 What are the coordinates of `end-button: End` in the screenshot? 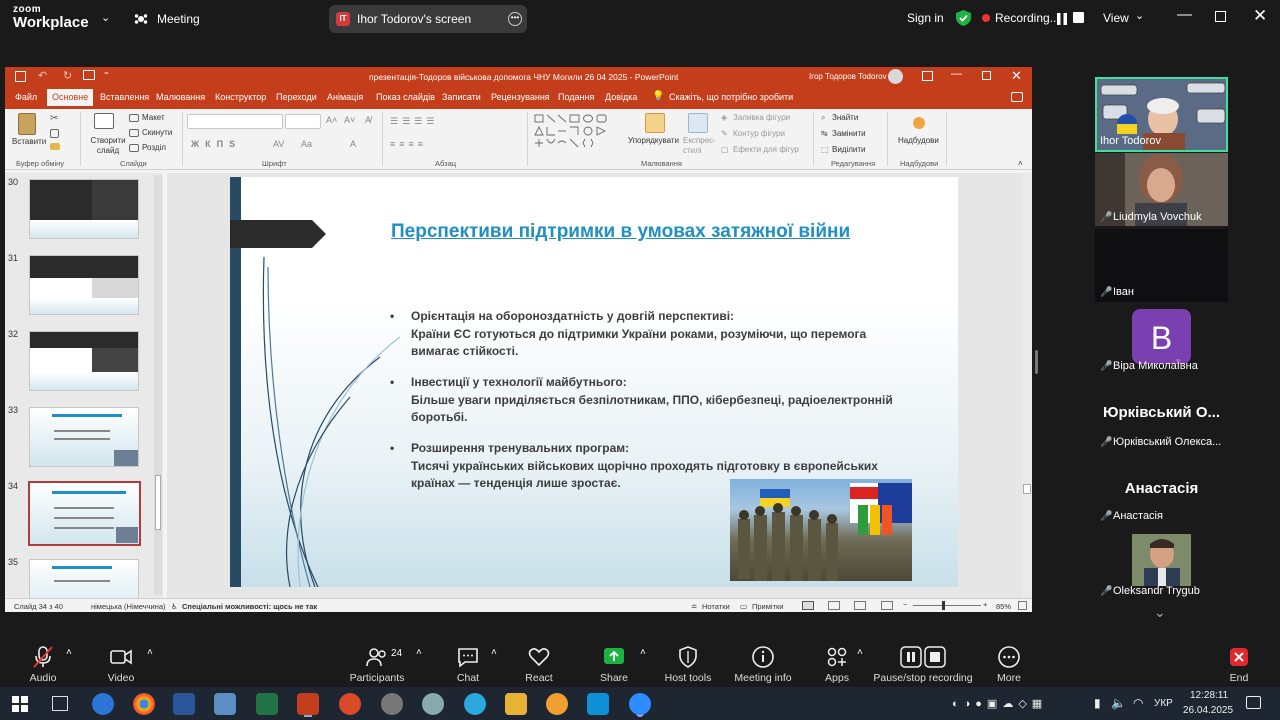 It's located at (1237, 664).